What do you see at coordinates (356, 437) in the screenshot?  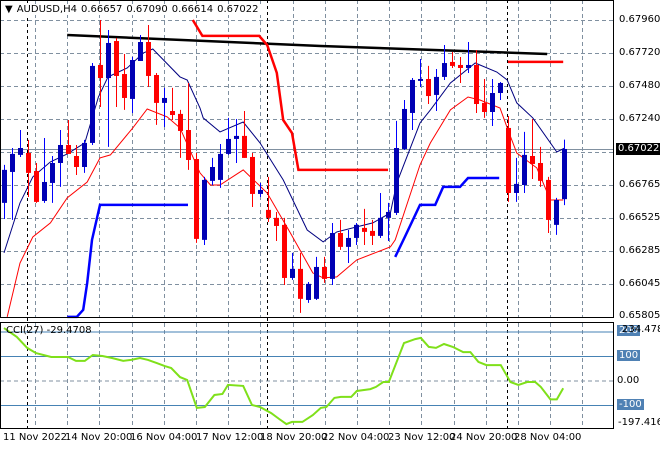 I see `time-tick-label: 22 Nov 04:00` at bounding box center [356, 437].